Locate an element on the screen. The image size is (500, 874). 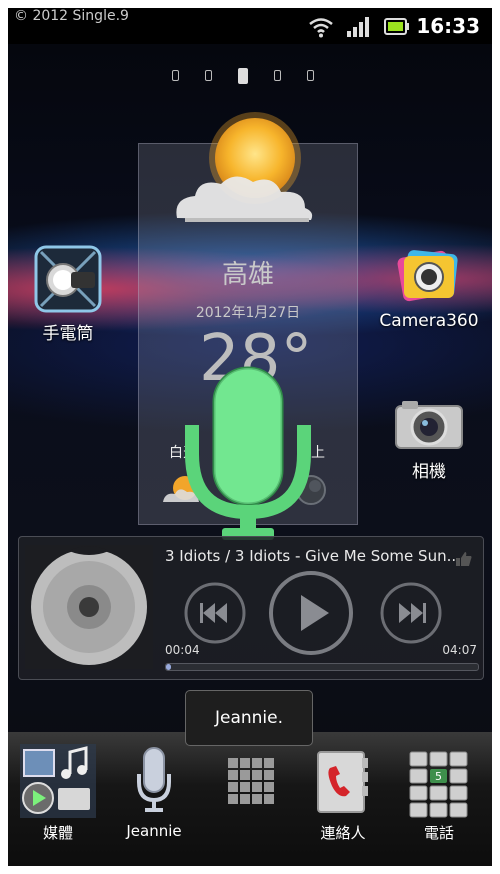
page-dot-active is located at coordinates (243, 76).